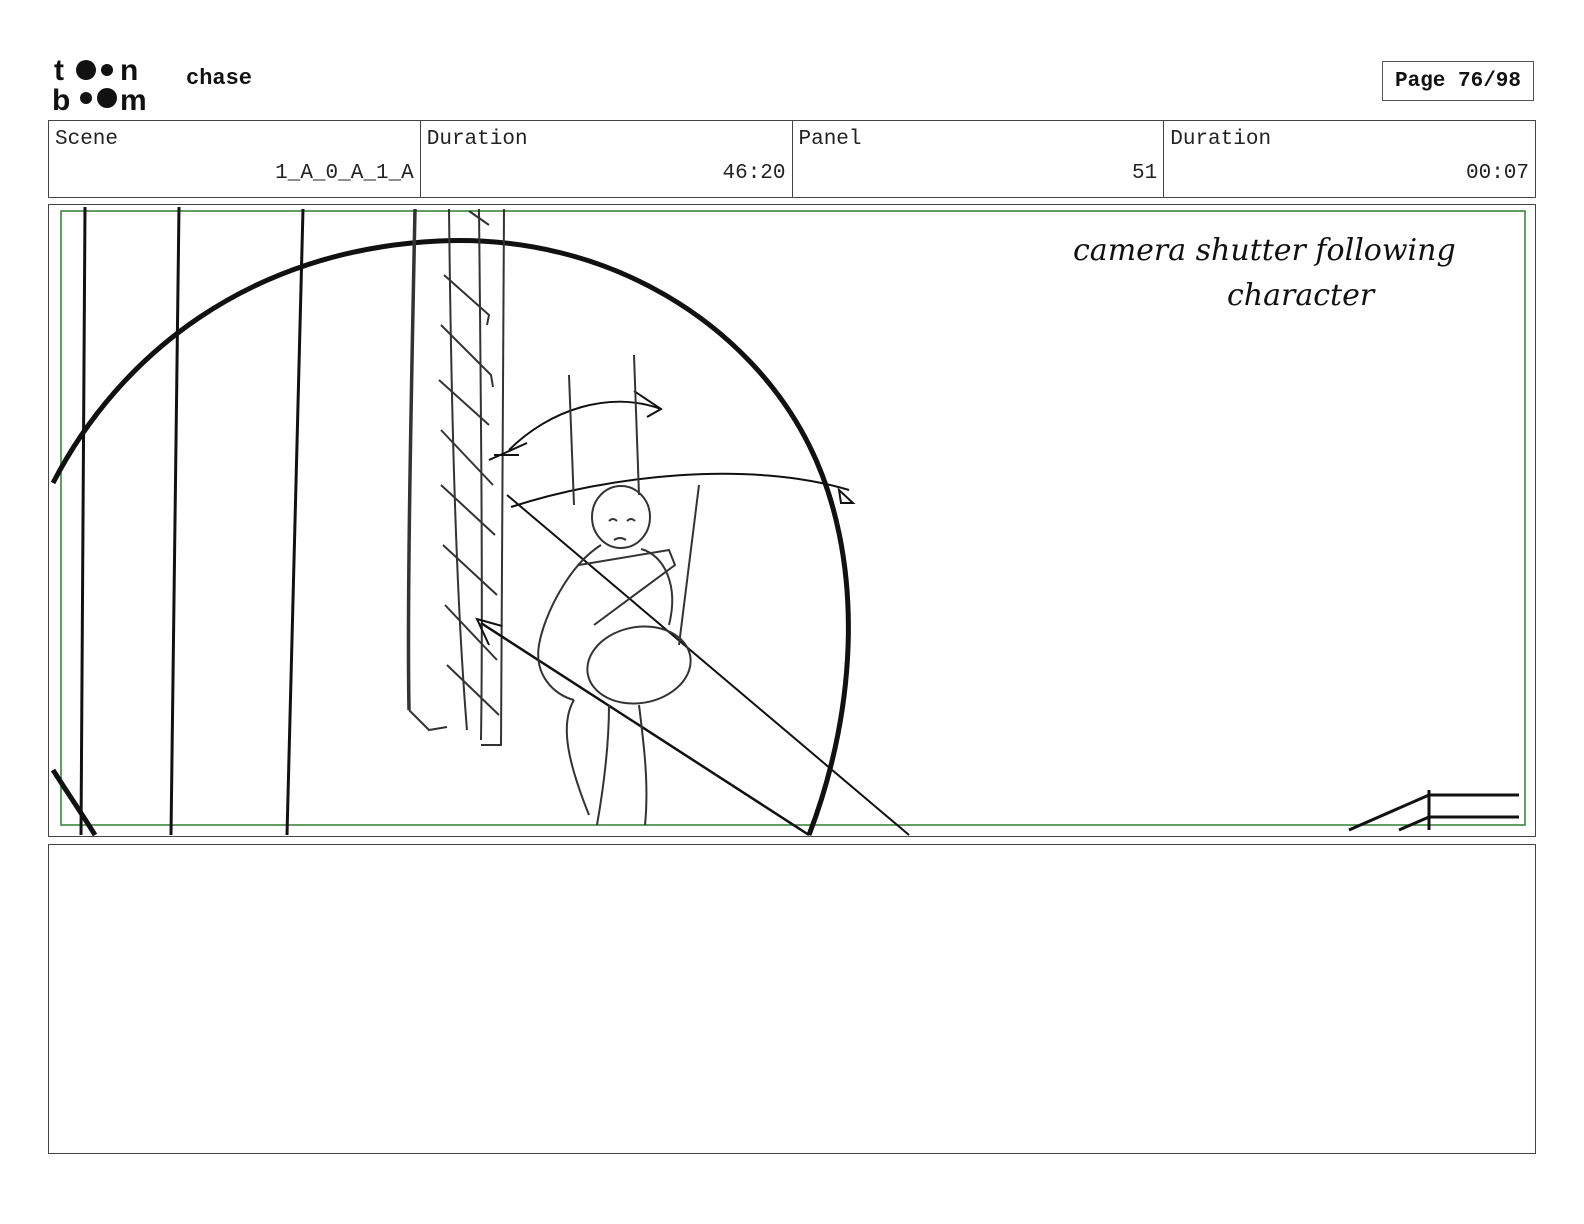 Image resolution: width=1584 pixels, height=1224 pixels. Describe the element at coordinates (344, 173) in the screenshot. I see `scene-value: 1_A_0_A_1_A` at that location.